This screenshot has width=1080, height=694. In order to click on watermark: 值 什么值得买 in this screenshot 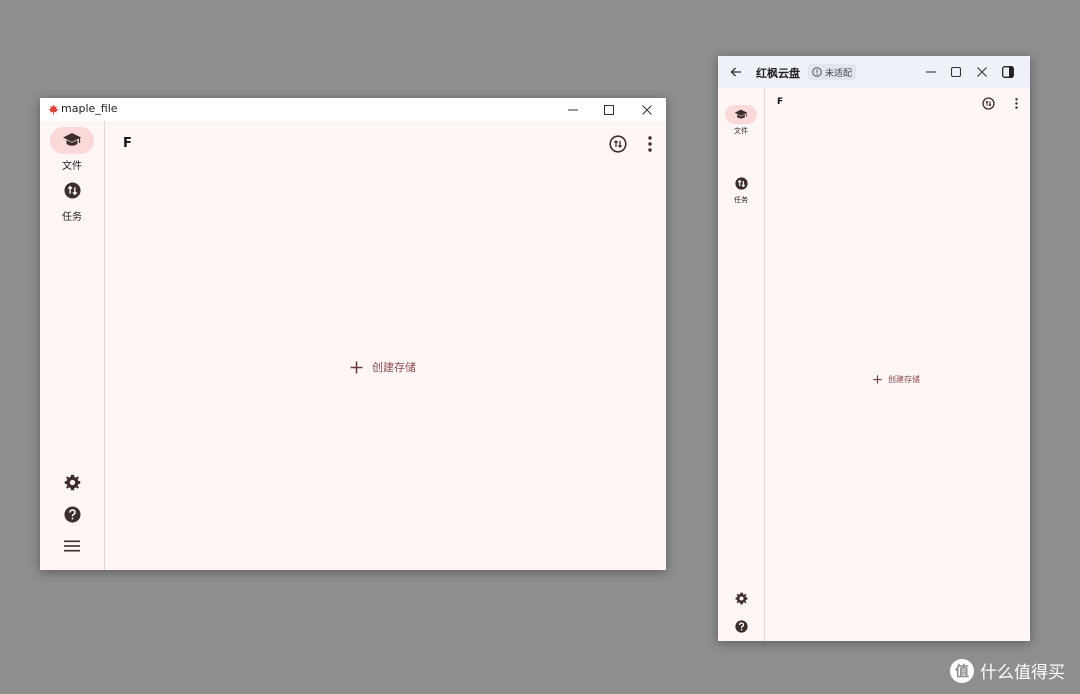, I will do `click(1007, 670)`.